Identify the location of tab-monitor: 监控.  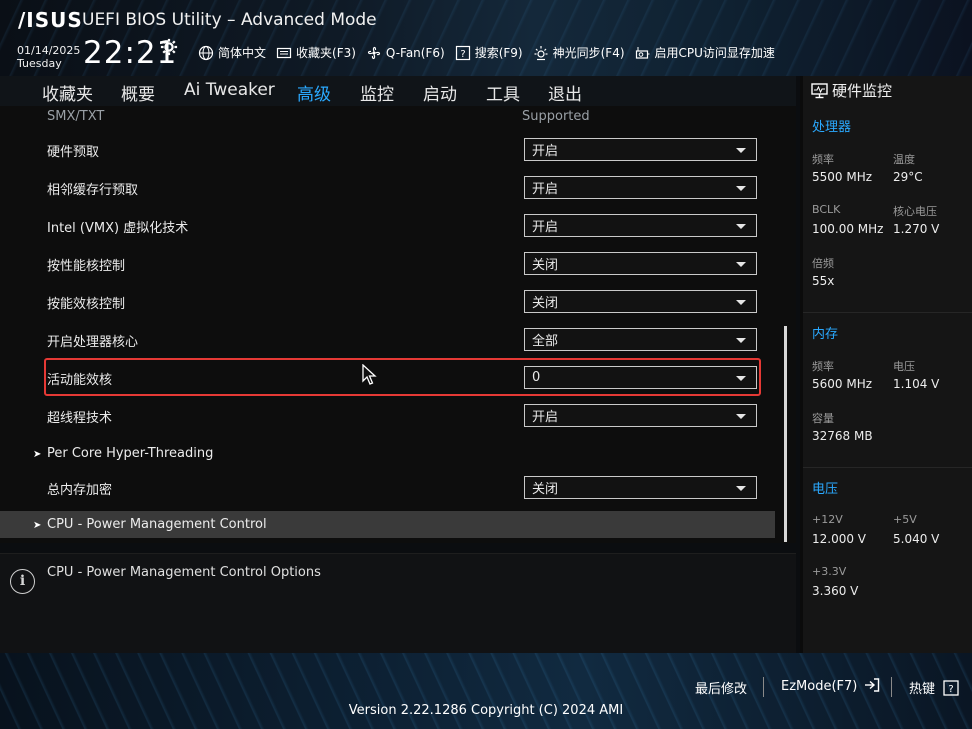
(377, 92).